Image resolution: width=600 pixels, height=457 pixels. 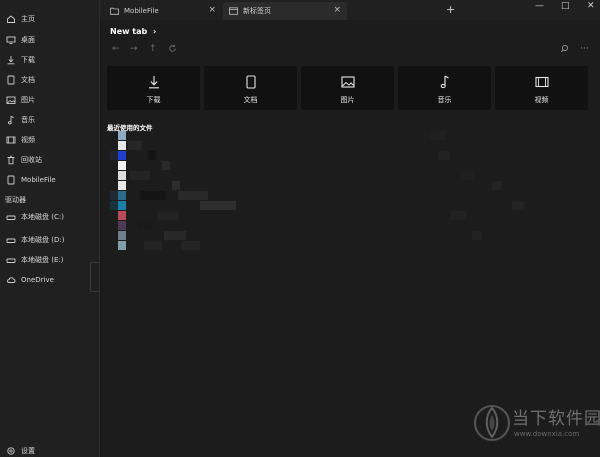 I want to click on sidebar-item-onedrive: OneDrive, so click(x=50, y=280).